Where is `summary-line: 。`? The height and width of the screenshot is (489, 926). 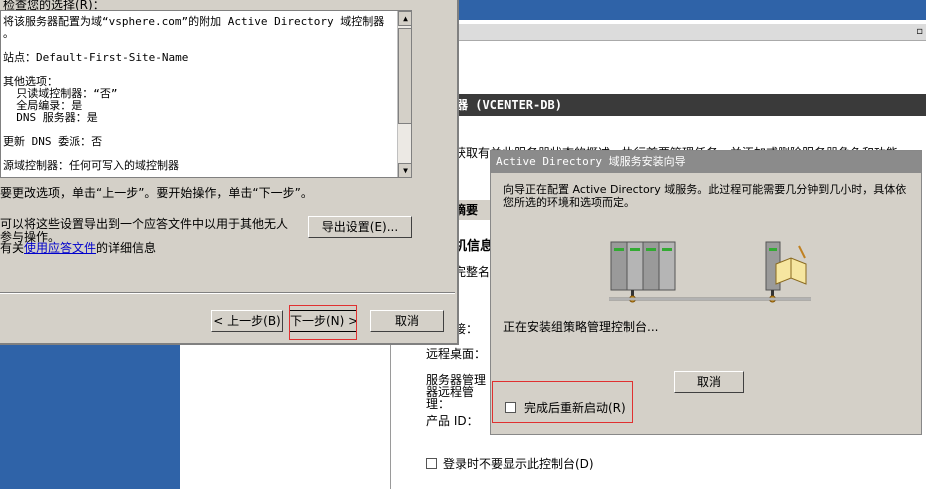 summary-line: 。 is located at coordinates (8, 33).